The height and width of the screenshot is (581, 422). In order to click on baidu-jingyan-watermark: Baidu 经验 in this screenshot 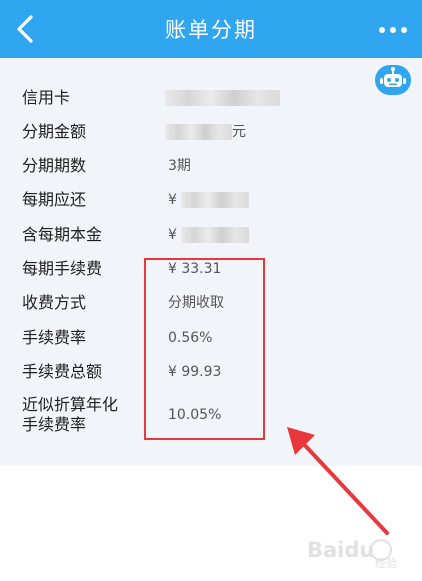, I will do `click(352, 554)`.